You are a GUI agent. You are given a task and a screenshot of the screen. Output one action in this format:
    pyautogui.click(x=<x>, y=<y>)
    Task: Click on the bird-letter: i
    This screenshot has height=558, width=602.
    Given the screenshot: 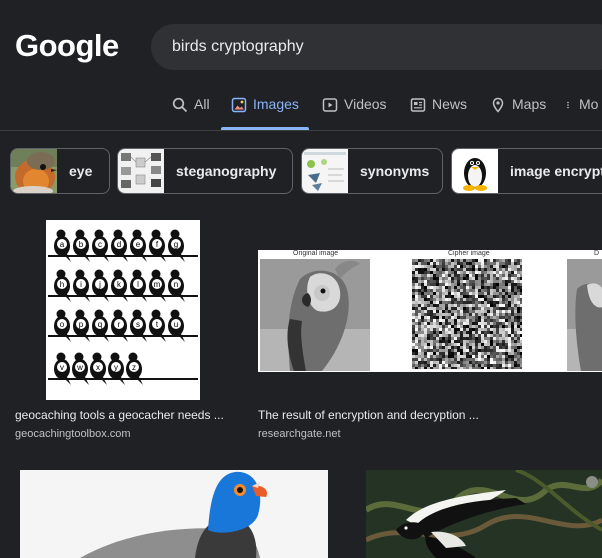 What is the action you would take?
    pyautogui.click(x=81, y=285)
    